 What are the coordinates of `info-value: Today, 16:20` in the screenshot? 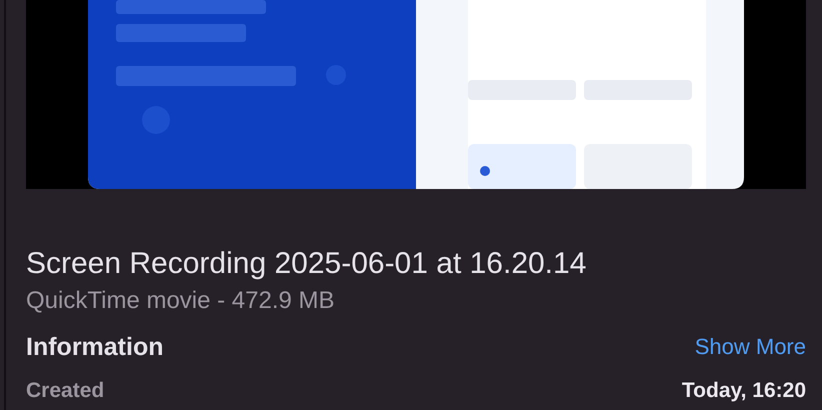 It's located at (744, 391).